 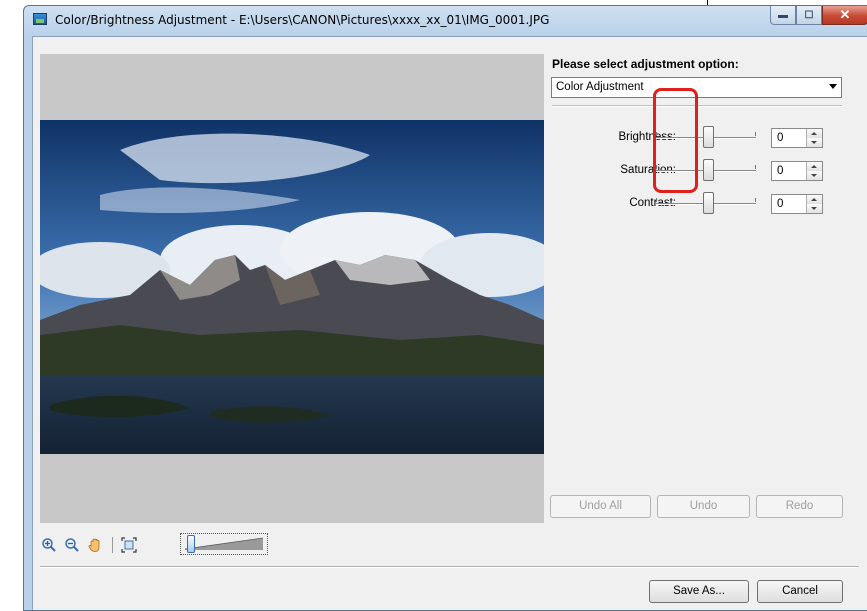 What do you see at coordinates (800, 591) in the screenshot?
I see `cancel-button: Cancel` at bounding box center [800, 591].